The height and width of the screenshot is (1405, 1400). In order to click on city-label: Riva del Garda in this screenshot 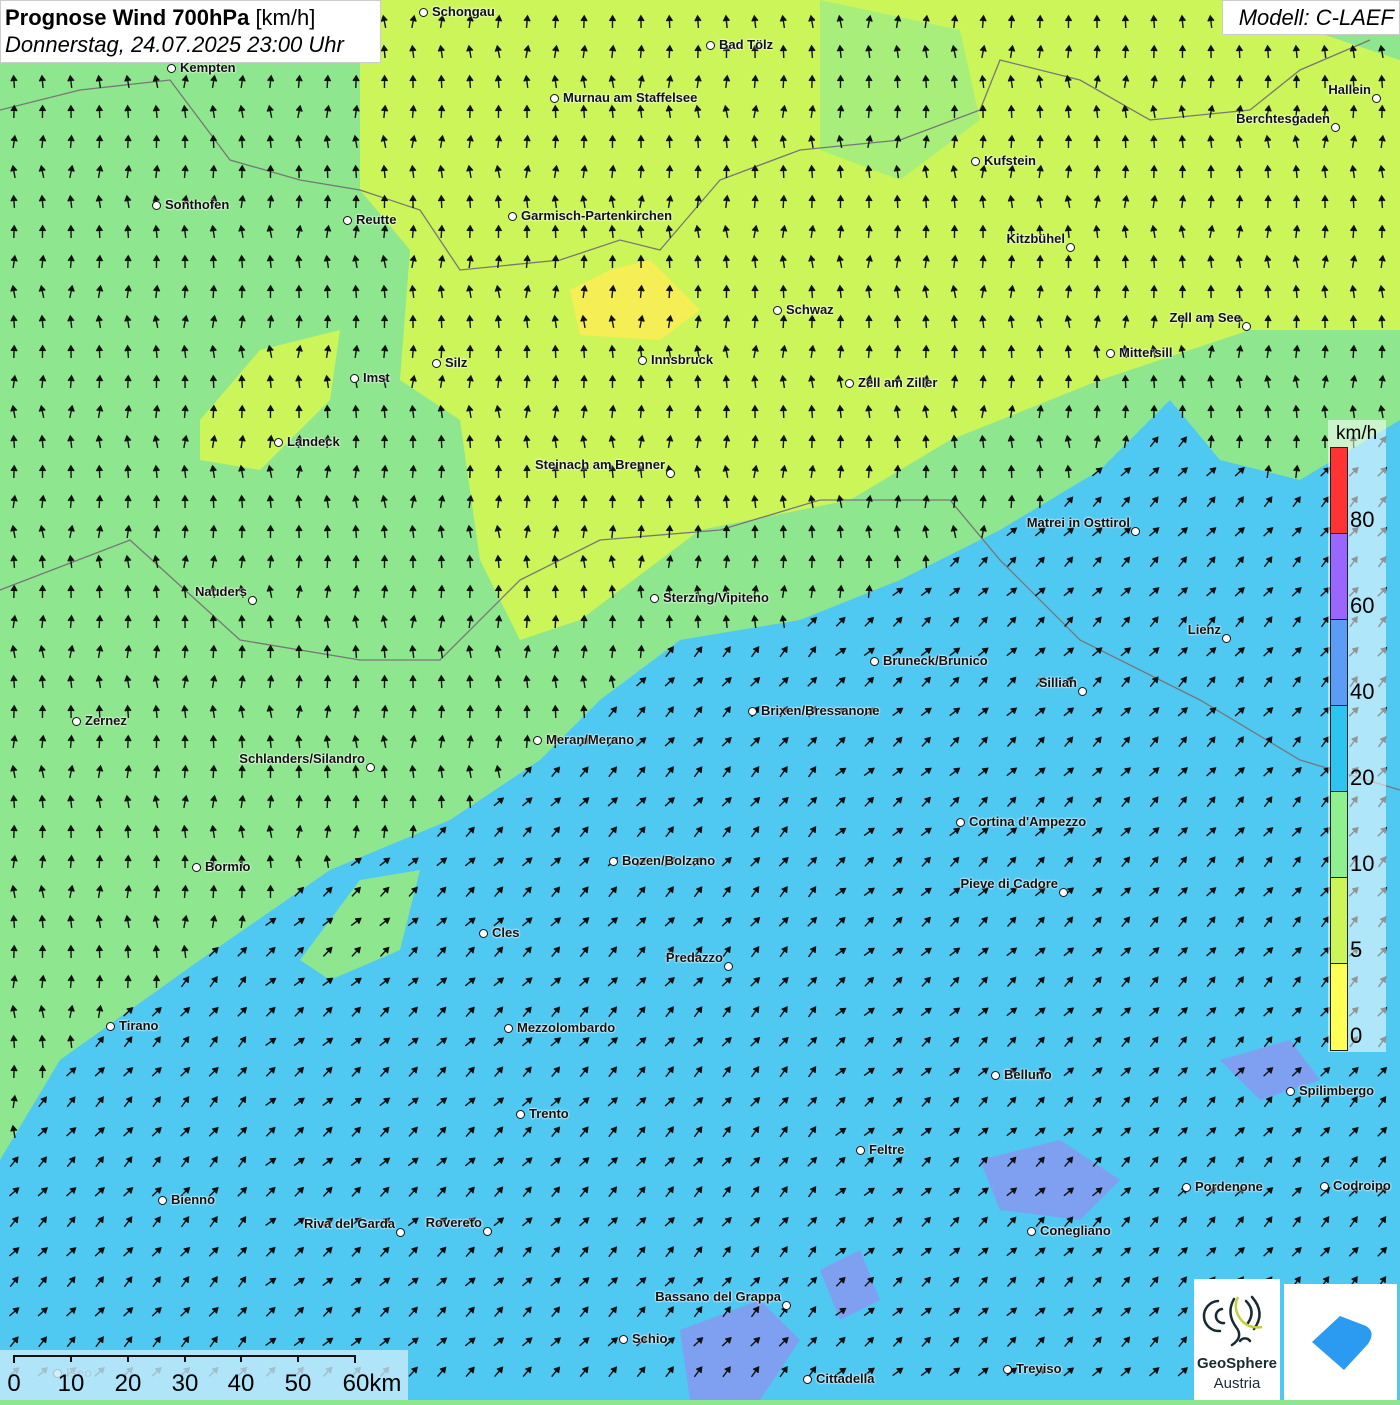, I will do `click(349, 1223)`.